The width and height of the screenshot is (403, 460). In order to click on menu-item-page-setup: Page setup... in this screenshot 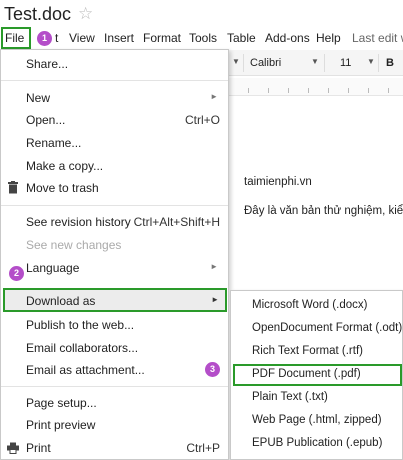, I will do `click(114, 403)`.